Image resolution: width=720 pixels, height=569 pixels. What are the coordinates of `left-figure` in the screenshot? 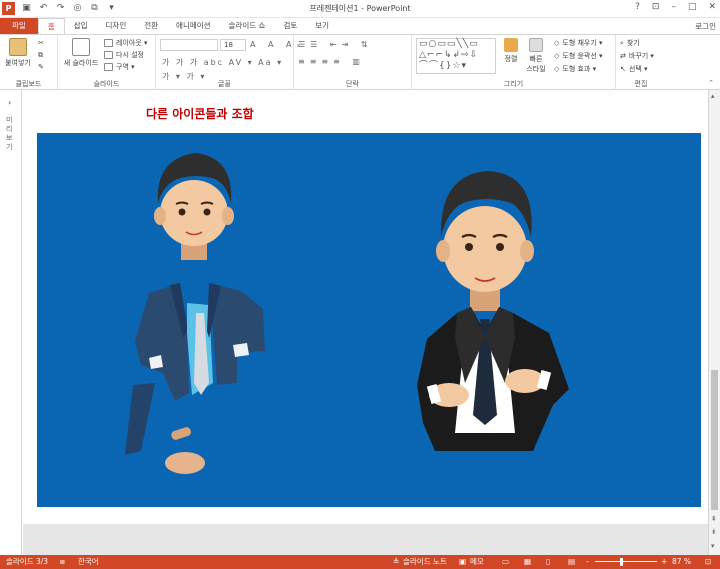 It's located at (195, 313).